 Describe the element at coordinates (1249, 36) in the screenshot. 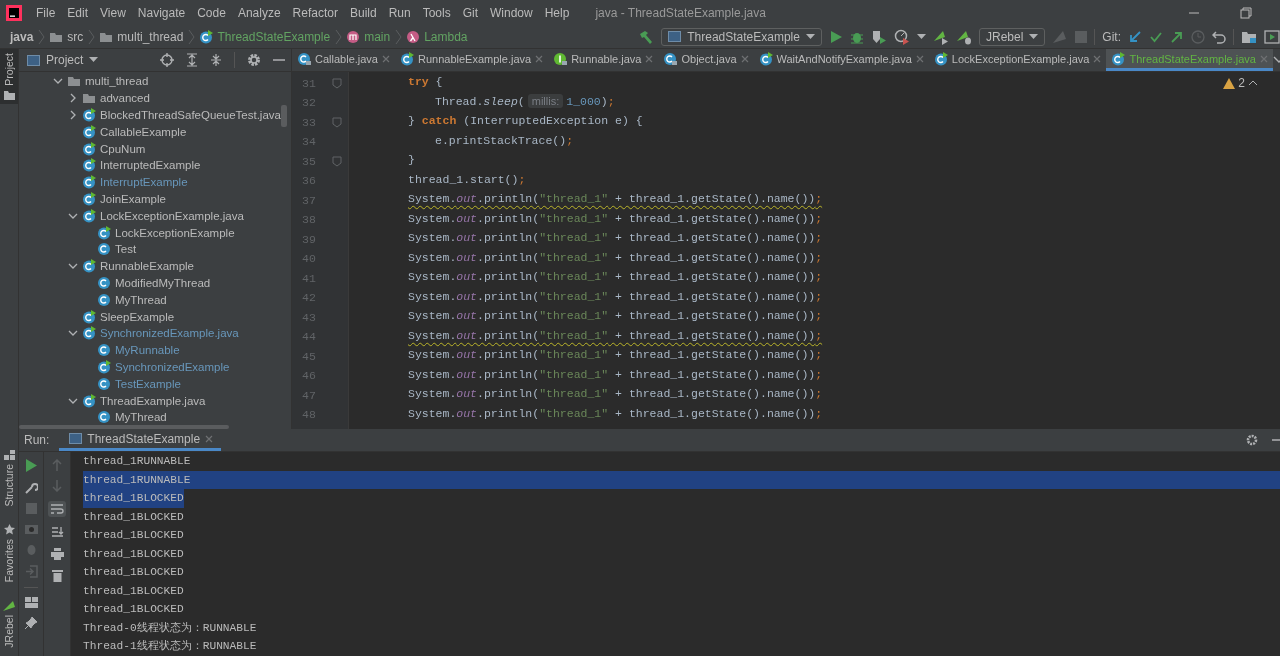

I see `folder-icon` at that location.